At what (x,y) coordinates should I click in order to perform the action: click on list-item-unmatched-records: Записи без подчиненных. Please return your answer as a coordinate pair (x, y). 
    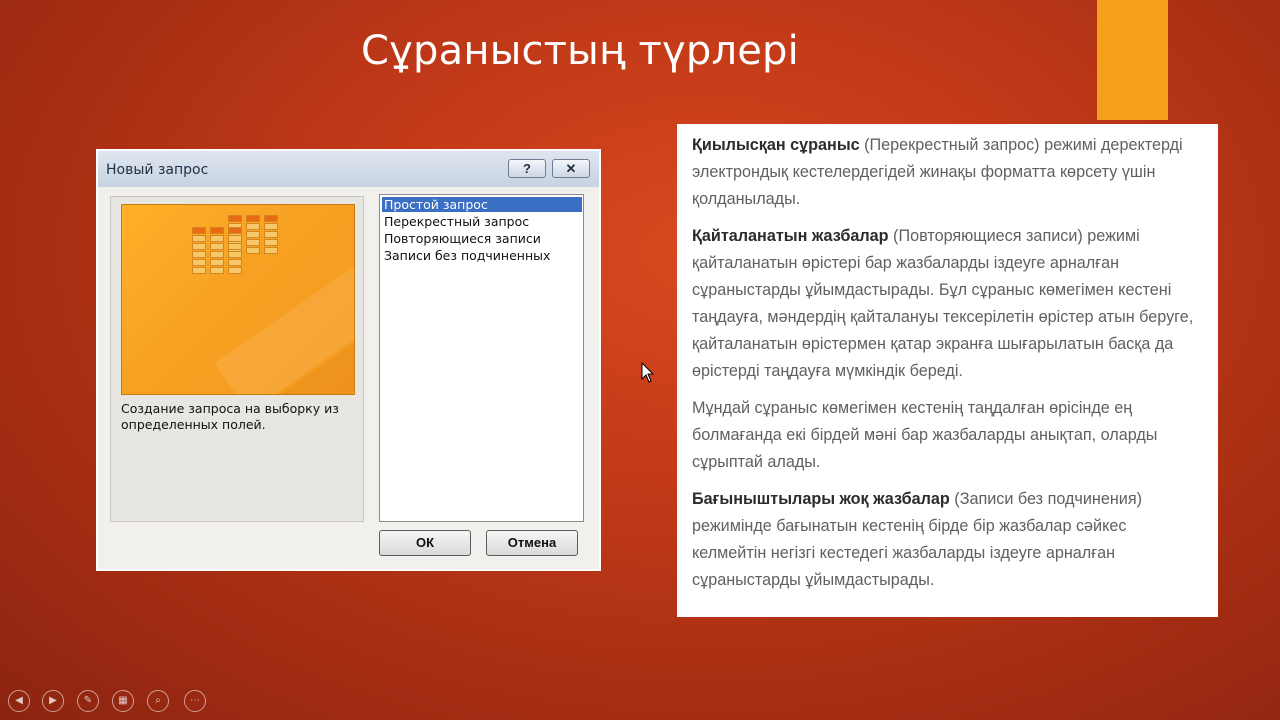
    Looking at the image, I should click on (482, 255).